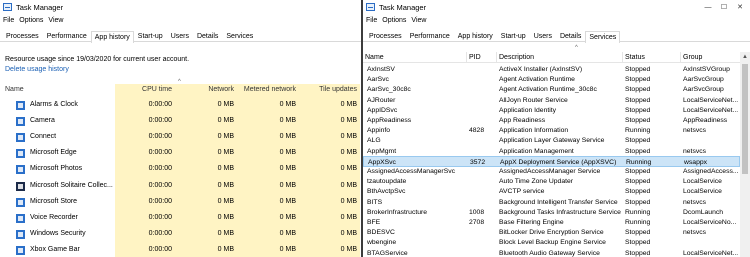 The image size is (750, 257). I want to click on column-cpu-time: CPU time, so click(145, 90).